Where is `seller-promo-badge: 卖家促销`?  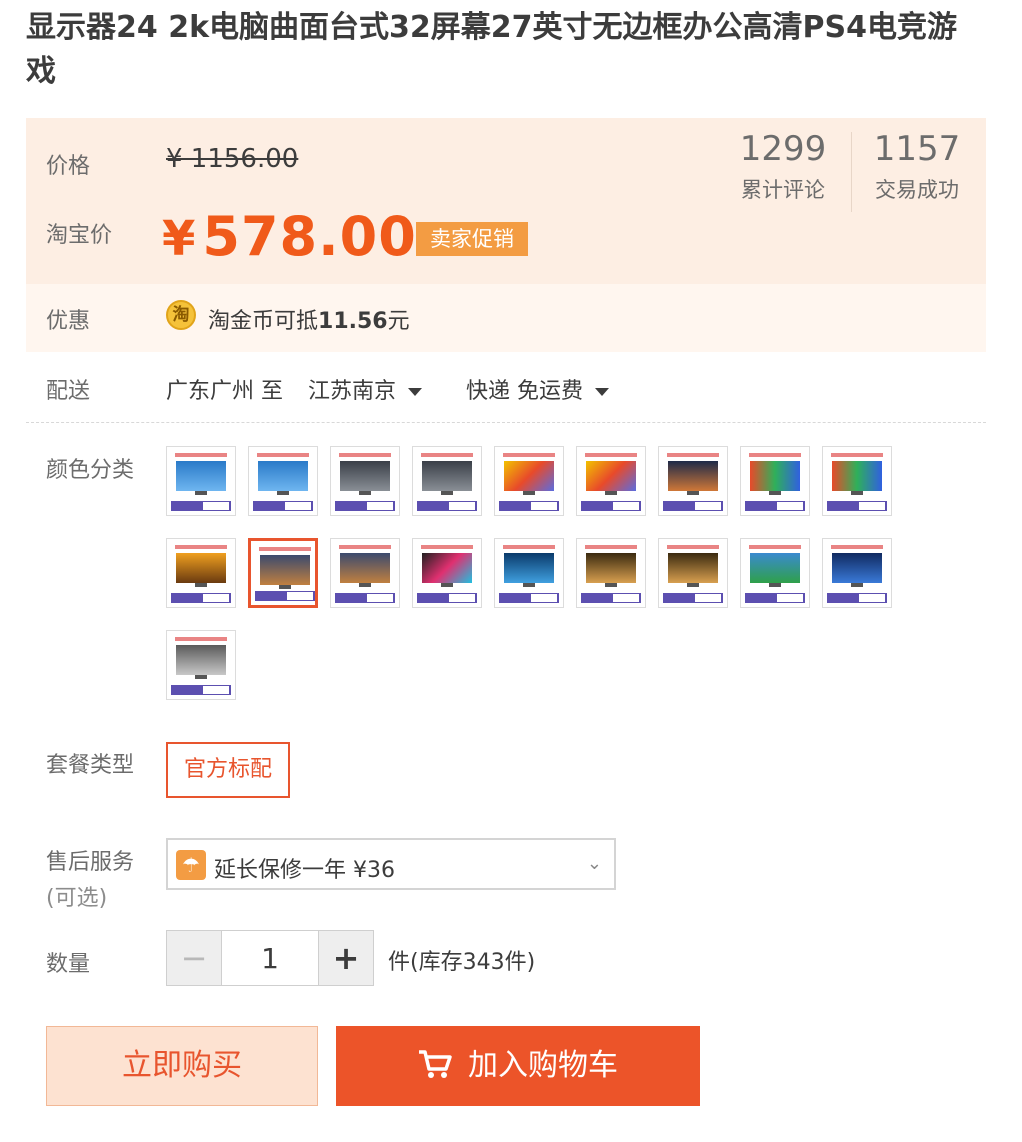 seller-promo-badge: 卖家促销 is located at coordinates (472, 239).